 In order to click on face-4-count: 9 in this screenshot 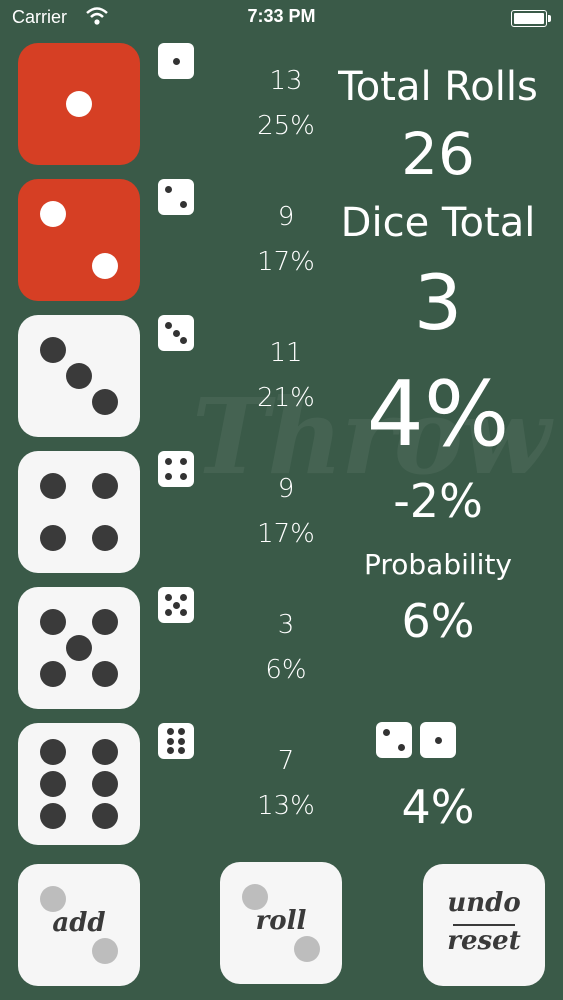, I will do `click(286, 489)`.